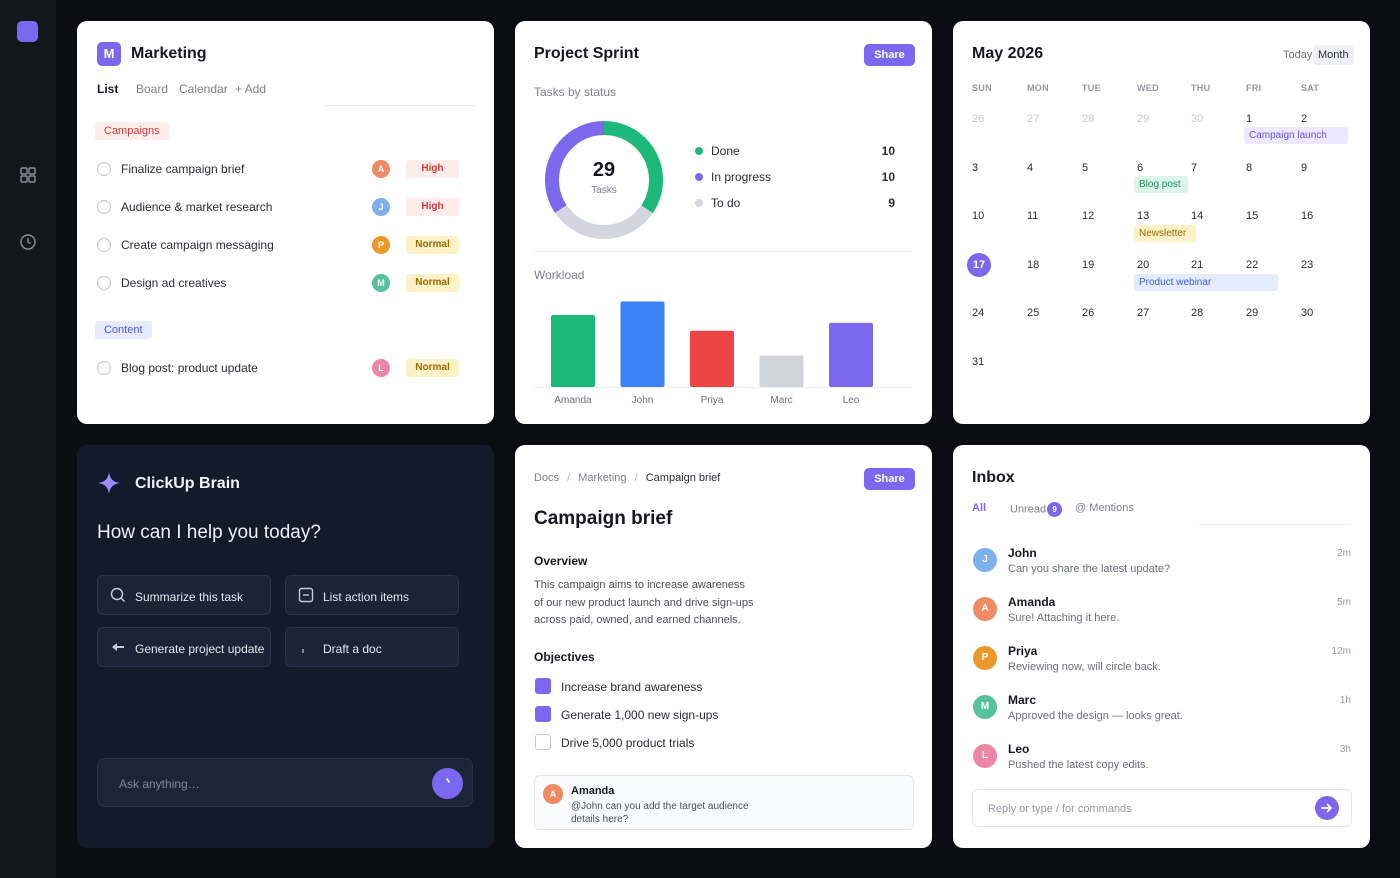 This screenshot has height=878, width=1400. Describe the element at coordinates (203, 89) in the screenshot. I see `tab-calendar: Calendar` at that location.